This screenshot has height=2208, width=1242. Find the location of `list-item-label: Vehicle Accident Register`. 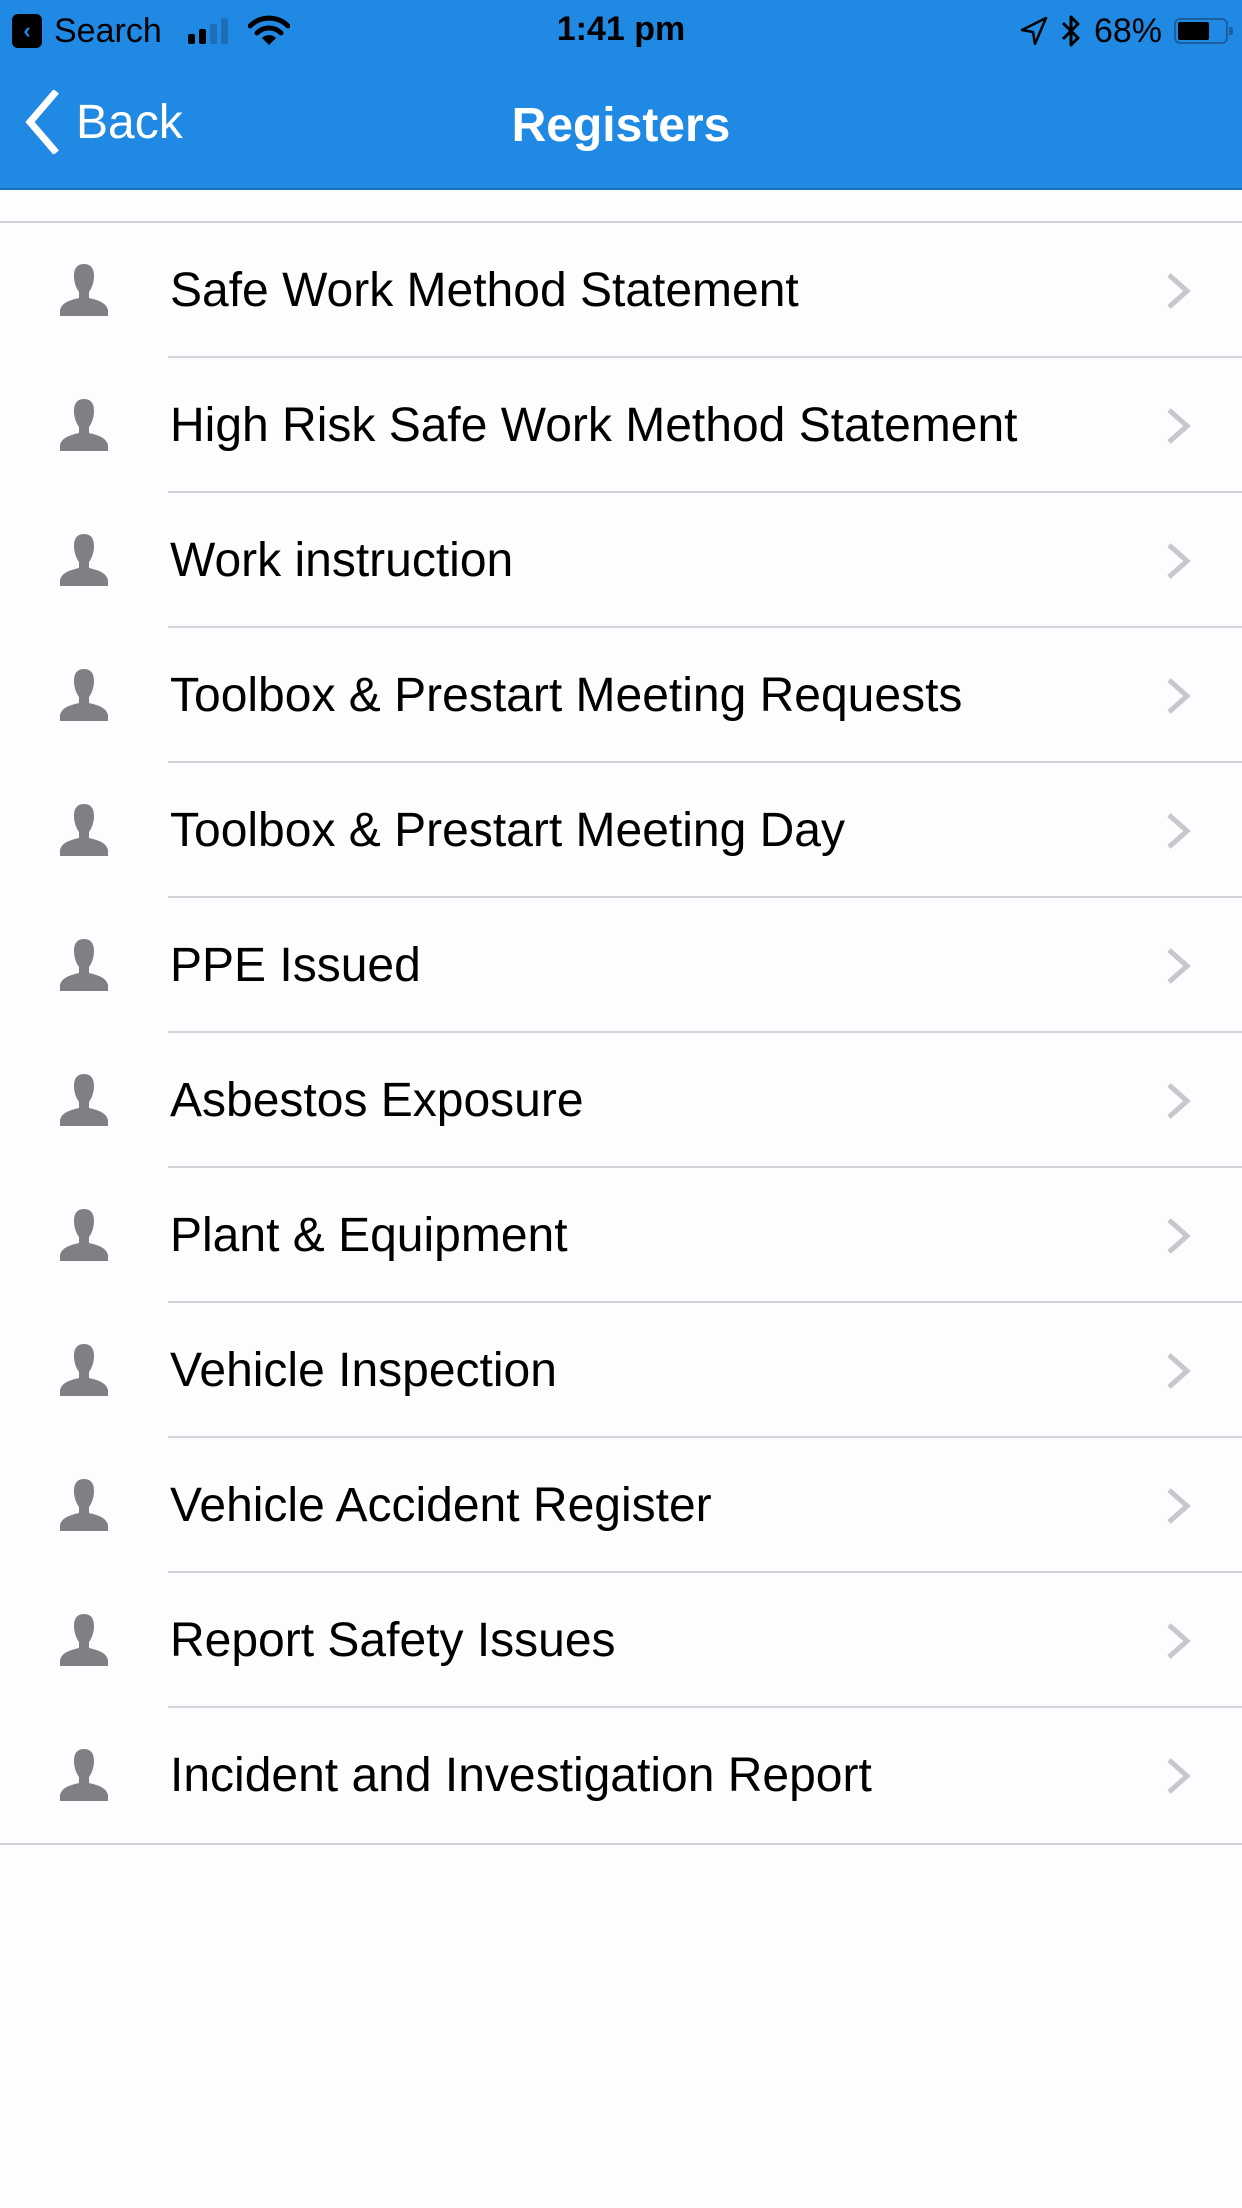

list-item-label: Vehicle Accident Register is located at coordinates (441, 1505).